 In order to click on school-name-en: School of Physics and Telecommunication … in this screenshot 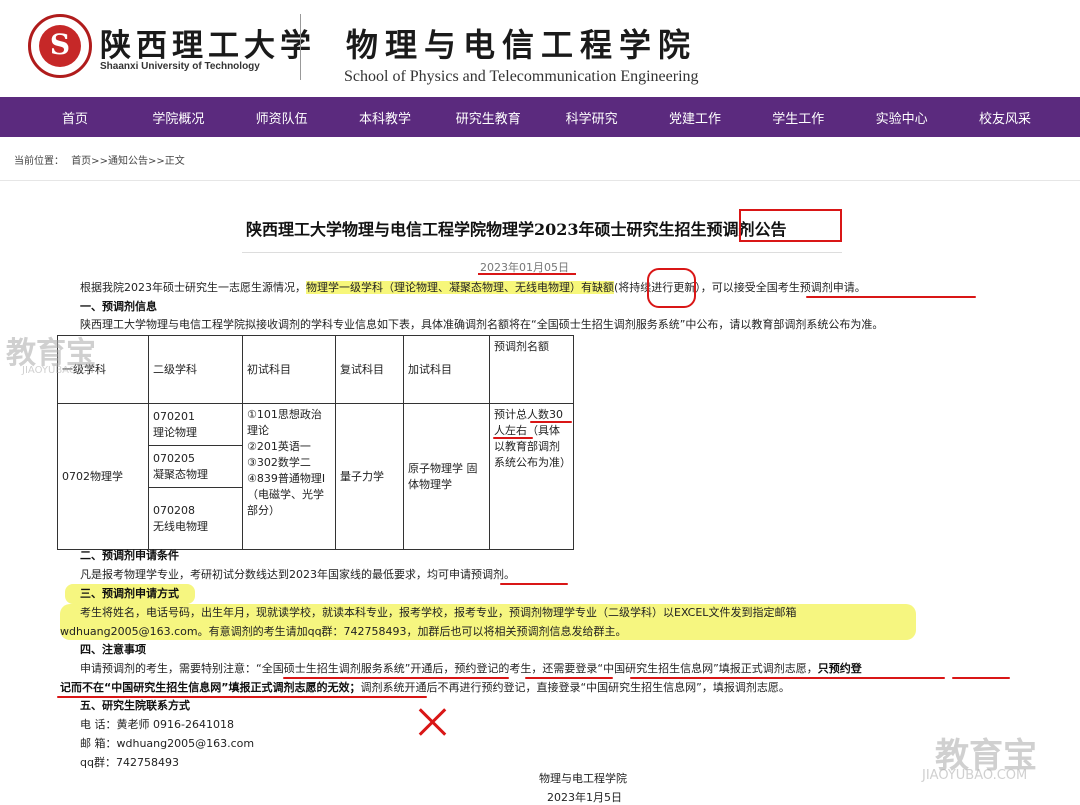, I will do `click(521, 76)`.